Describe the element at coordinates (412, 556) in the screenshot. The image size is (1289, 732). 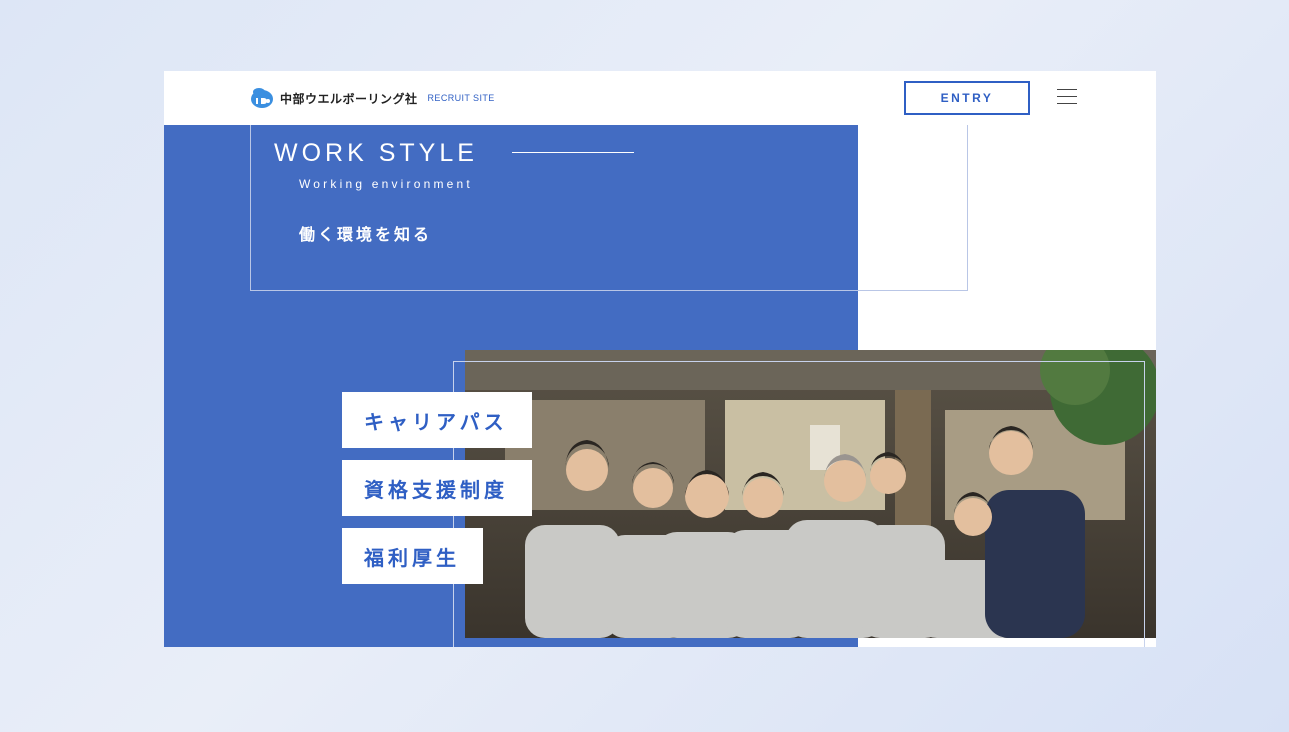
I see `welfare-benefits-link: 福利厚生` at that location.